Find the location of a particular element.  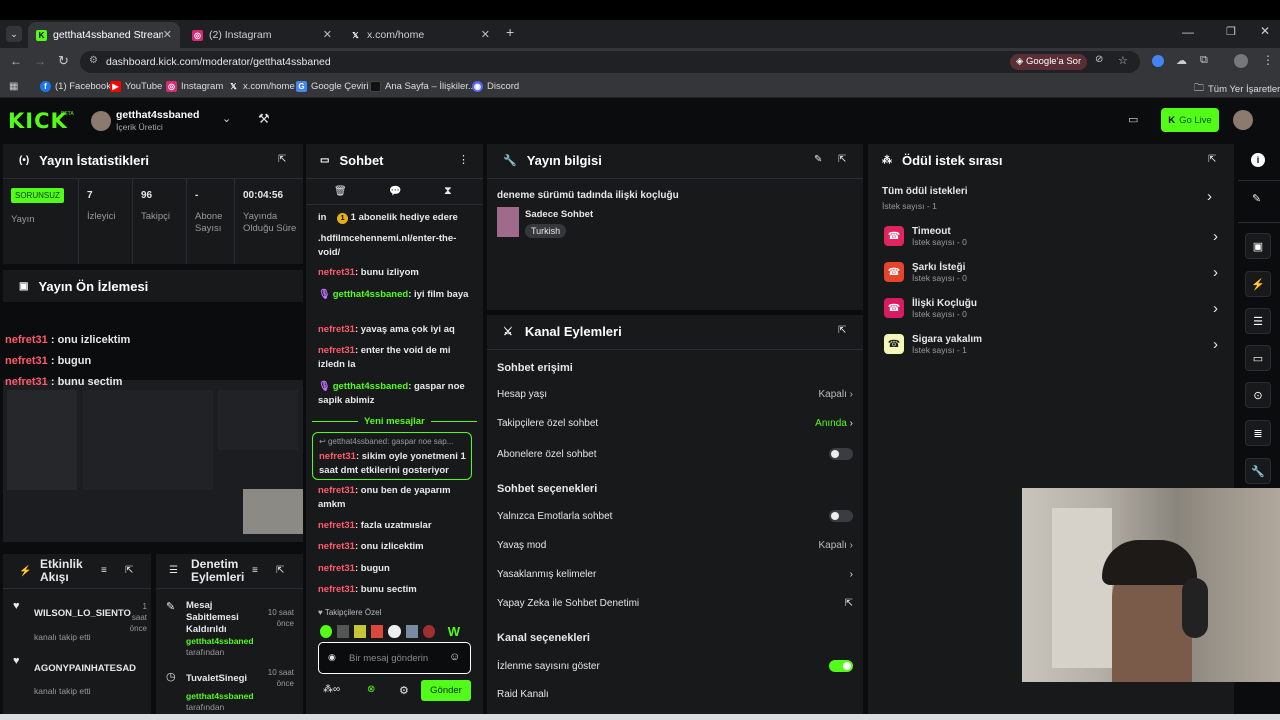

apps-grid-icon: ▦ is located at coordinates (13, 86).